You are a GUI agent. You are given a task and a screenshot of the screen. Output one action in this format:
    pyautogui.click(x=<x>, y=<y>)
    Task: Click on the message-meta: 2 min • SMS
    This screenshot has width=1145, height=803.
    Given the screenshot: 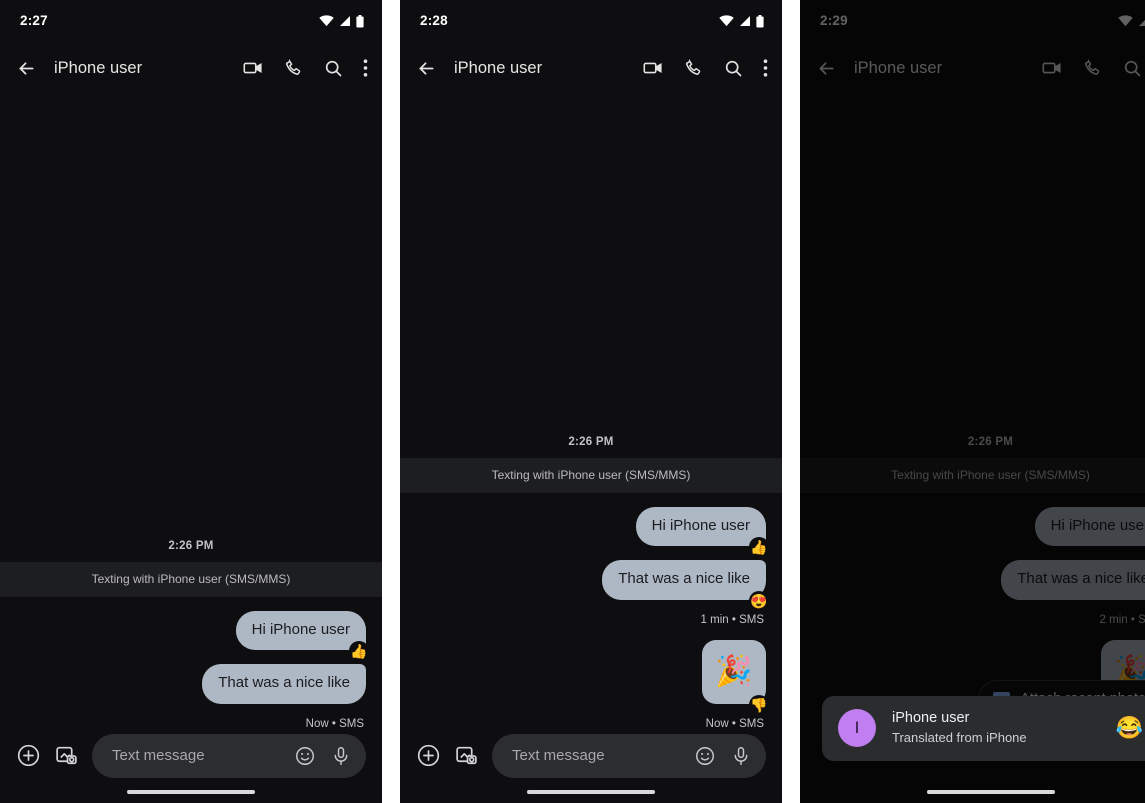 What is the action you would take?
    pyautogui.click(x=1122, y=620)
    